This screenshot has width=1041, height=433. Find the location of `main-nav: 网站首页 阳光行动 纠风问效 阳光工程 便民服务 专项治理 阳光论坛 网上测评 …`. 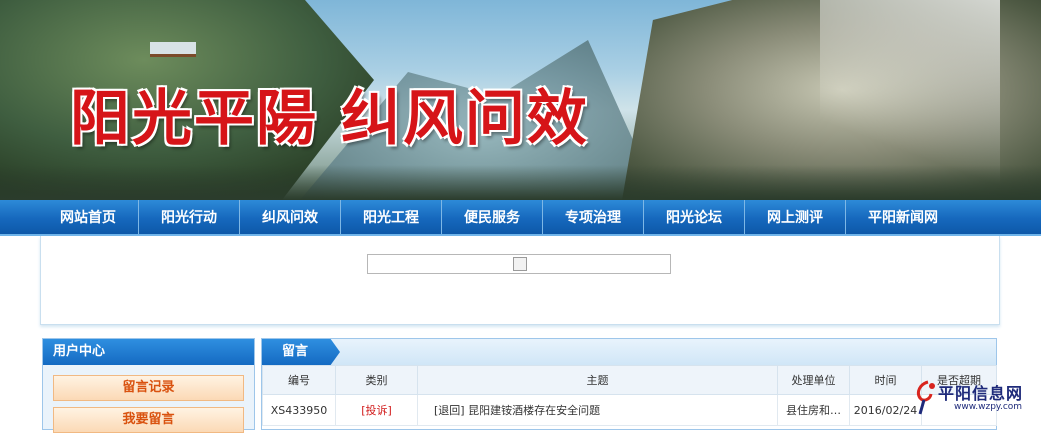

main-nav: 网站首页 阳光行动 纠风问效 阳光工程 便民服务 专项治理 阳光论坛 网上测评 … is located at coordinates (520, 218).